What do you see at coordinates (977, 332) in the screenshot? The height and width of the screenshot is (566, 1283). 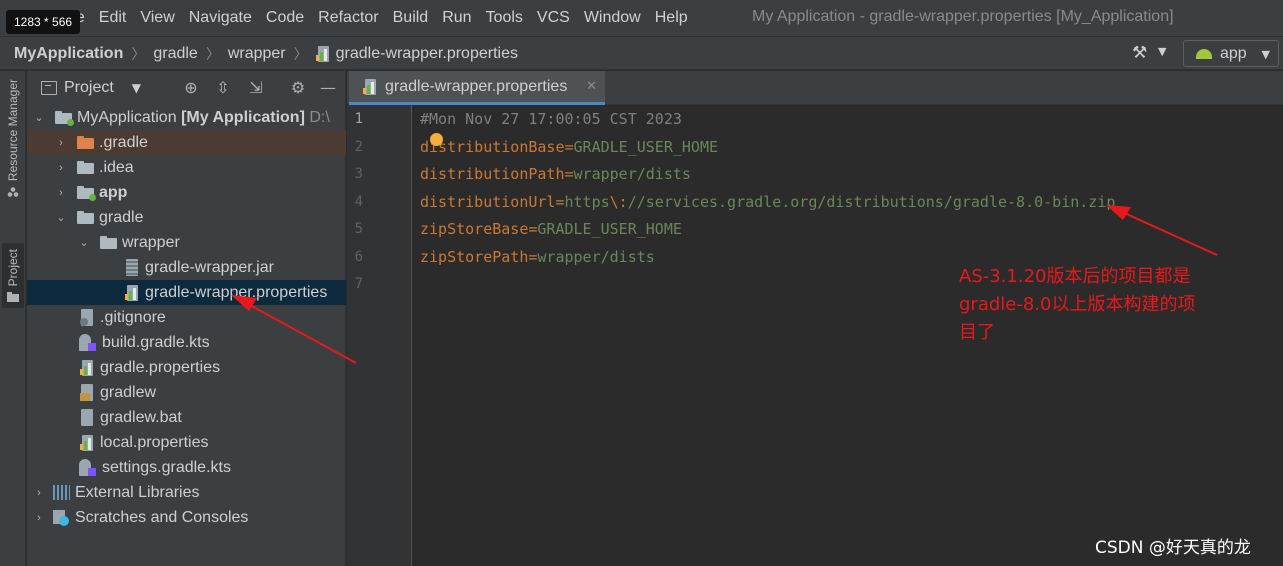 I see `annotation-line: 目了` at bounding box center [977, 332].